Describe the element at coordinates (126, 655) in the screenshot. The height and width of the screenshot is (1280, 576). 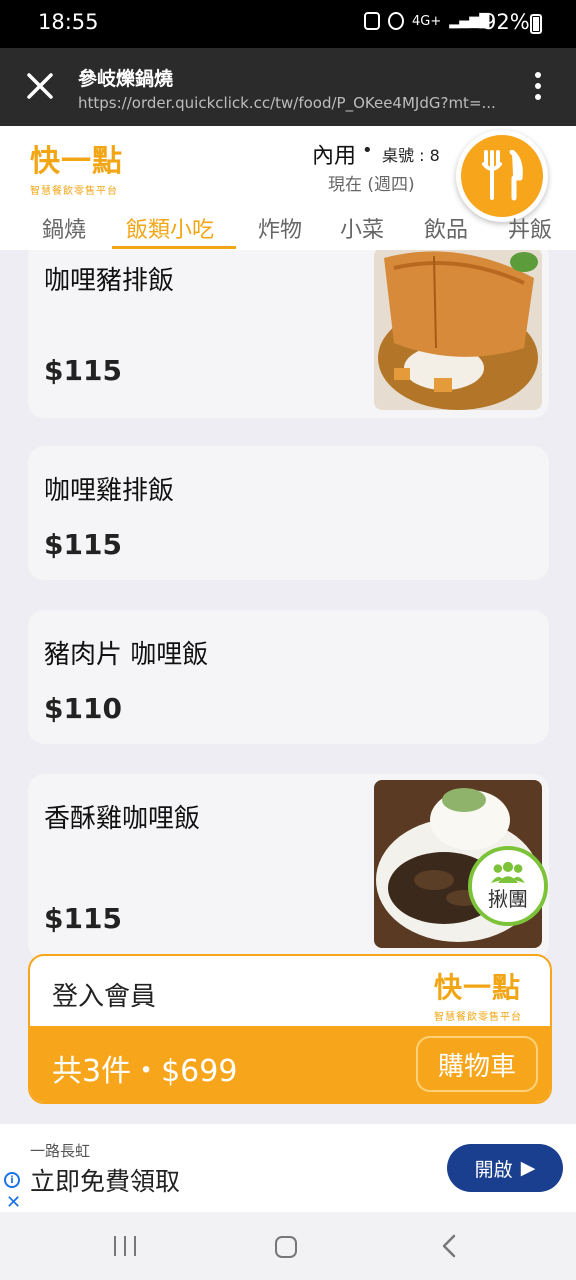
I see `food-item-name: 豬肉片 咖哩飯` at that location.